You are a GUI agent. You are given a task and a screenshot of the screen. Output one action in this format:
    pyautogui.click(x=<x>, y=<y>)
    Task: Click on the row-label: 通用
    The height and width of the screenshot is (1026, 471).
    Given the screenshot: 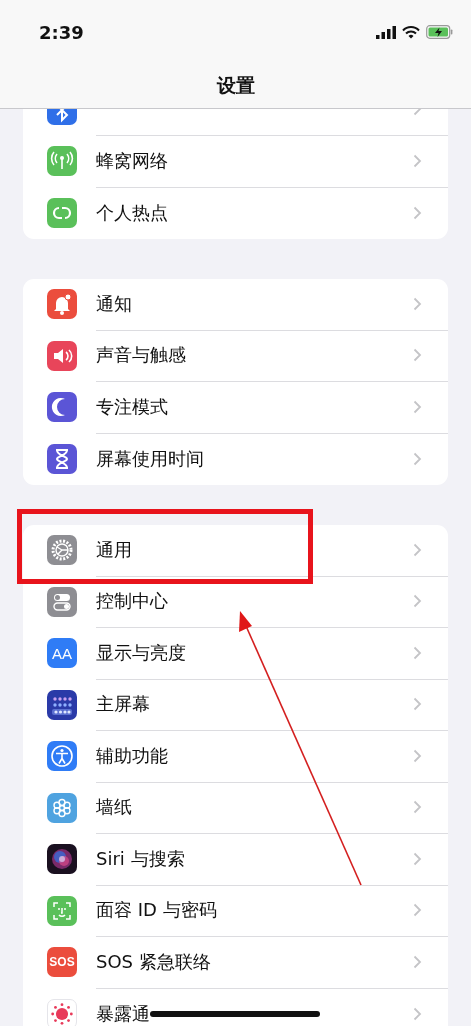 What is the action you would take?
    pyautogui.click(x=114, y=549)
    